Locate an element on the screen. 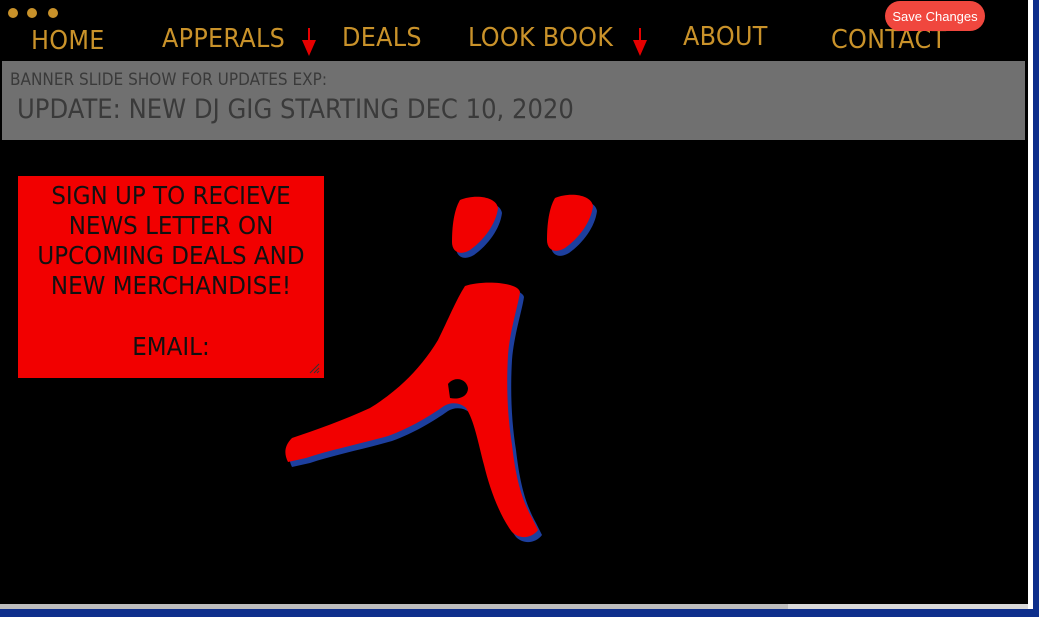  save-changes-button: Save Changes is located at coordinates (935, 16).